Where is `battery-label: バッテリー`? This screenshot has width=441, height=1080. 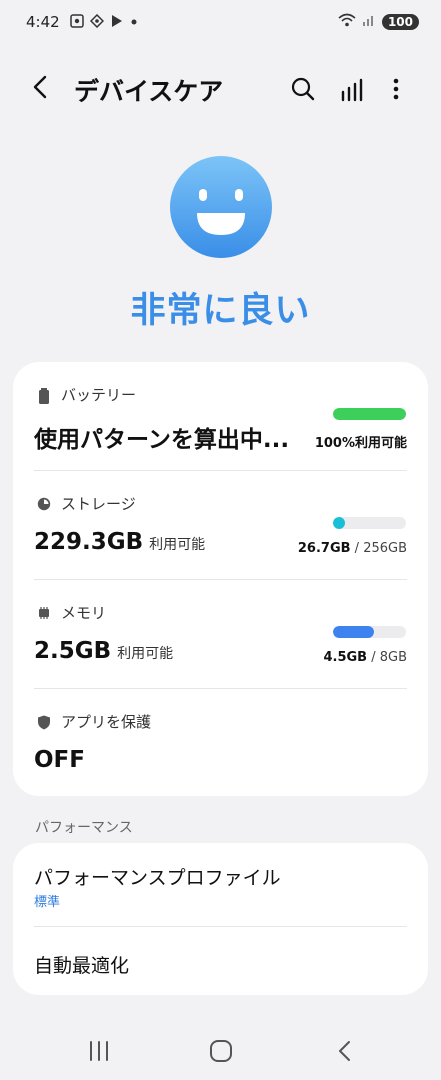
battery-label: バッテリー is located at coordinates (86, 394).